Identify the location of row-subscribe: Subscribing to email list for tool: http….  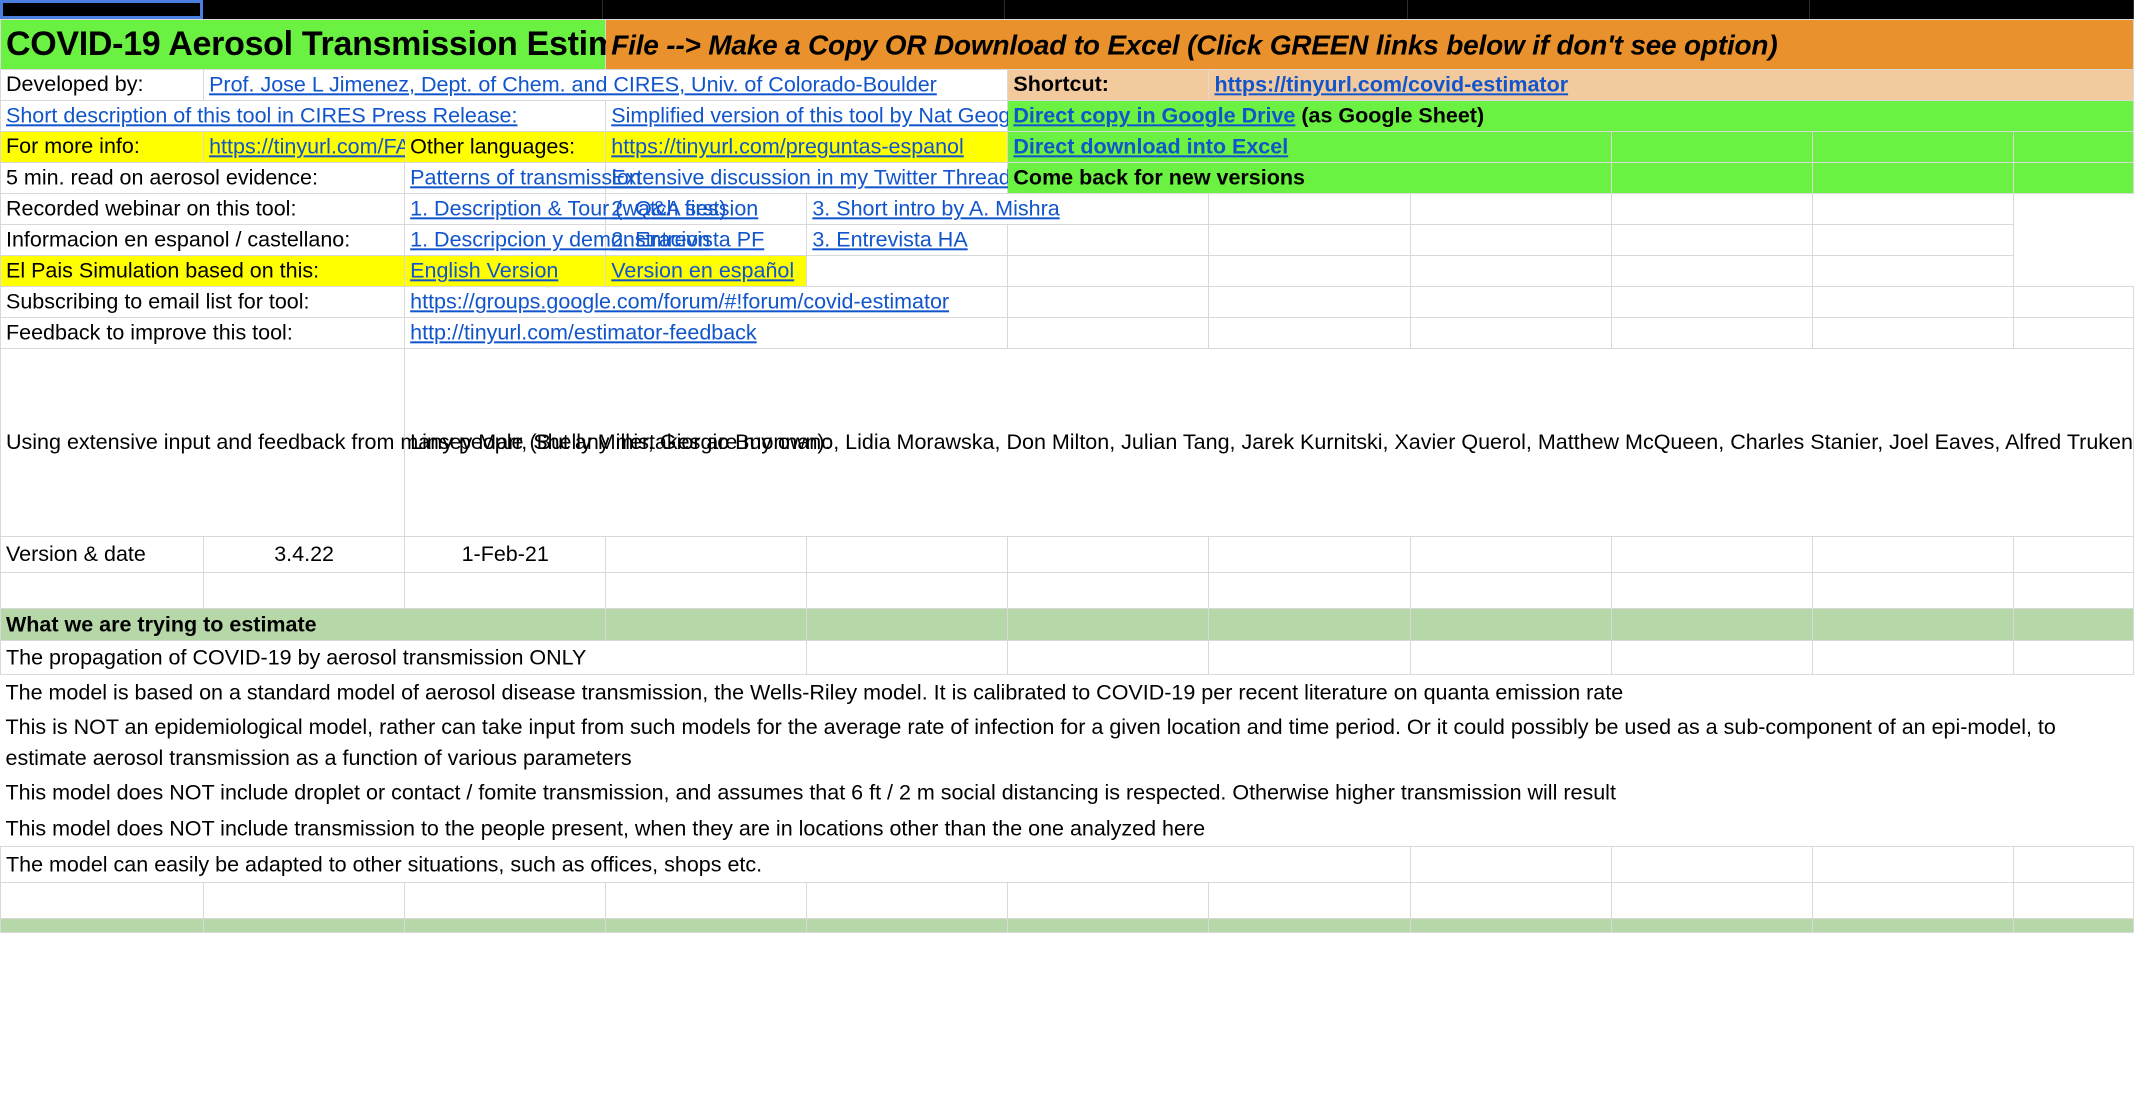
(1067, 302).